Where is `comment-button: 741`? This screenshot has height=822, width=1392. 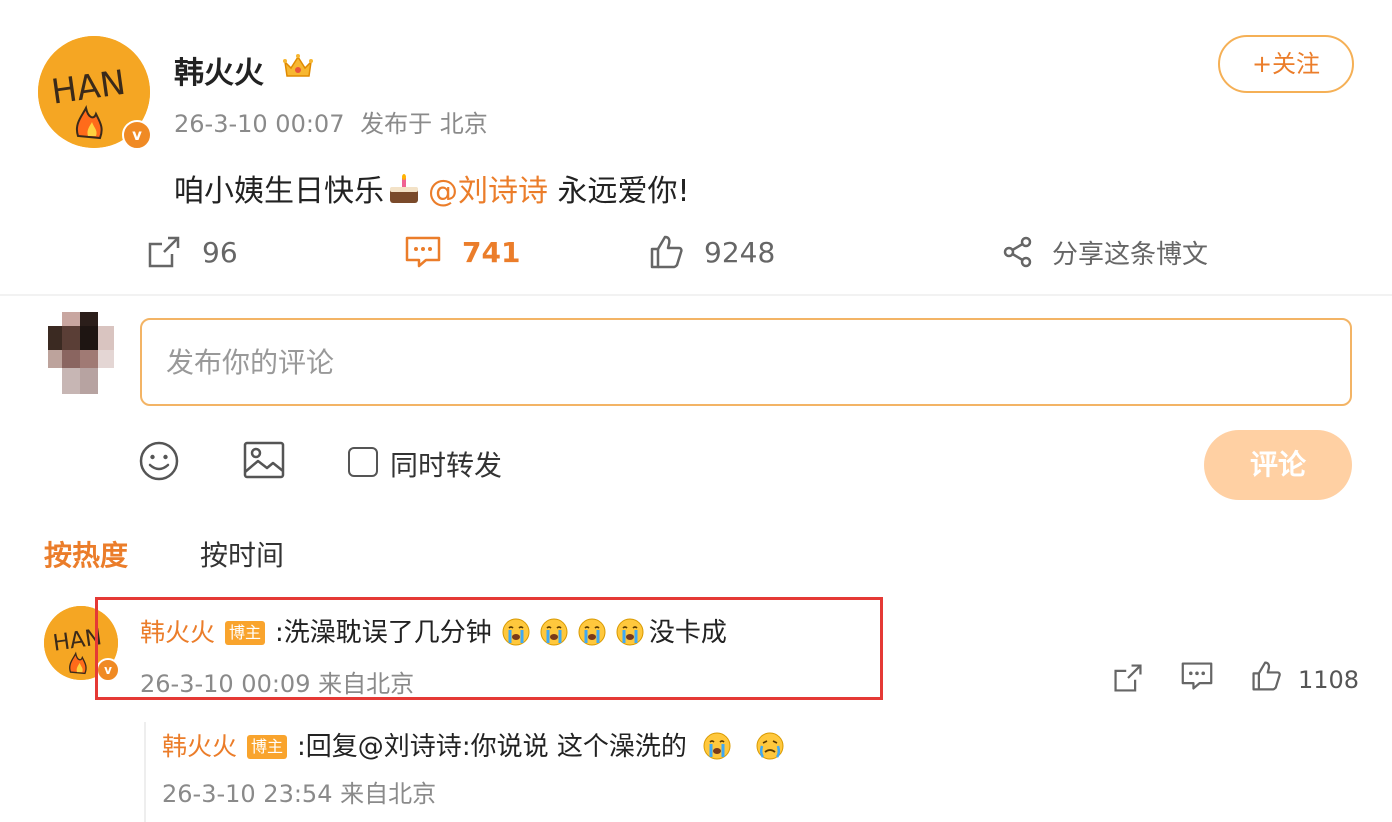
comment-button: 741 is located at coordinates (462, 252).